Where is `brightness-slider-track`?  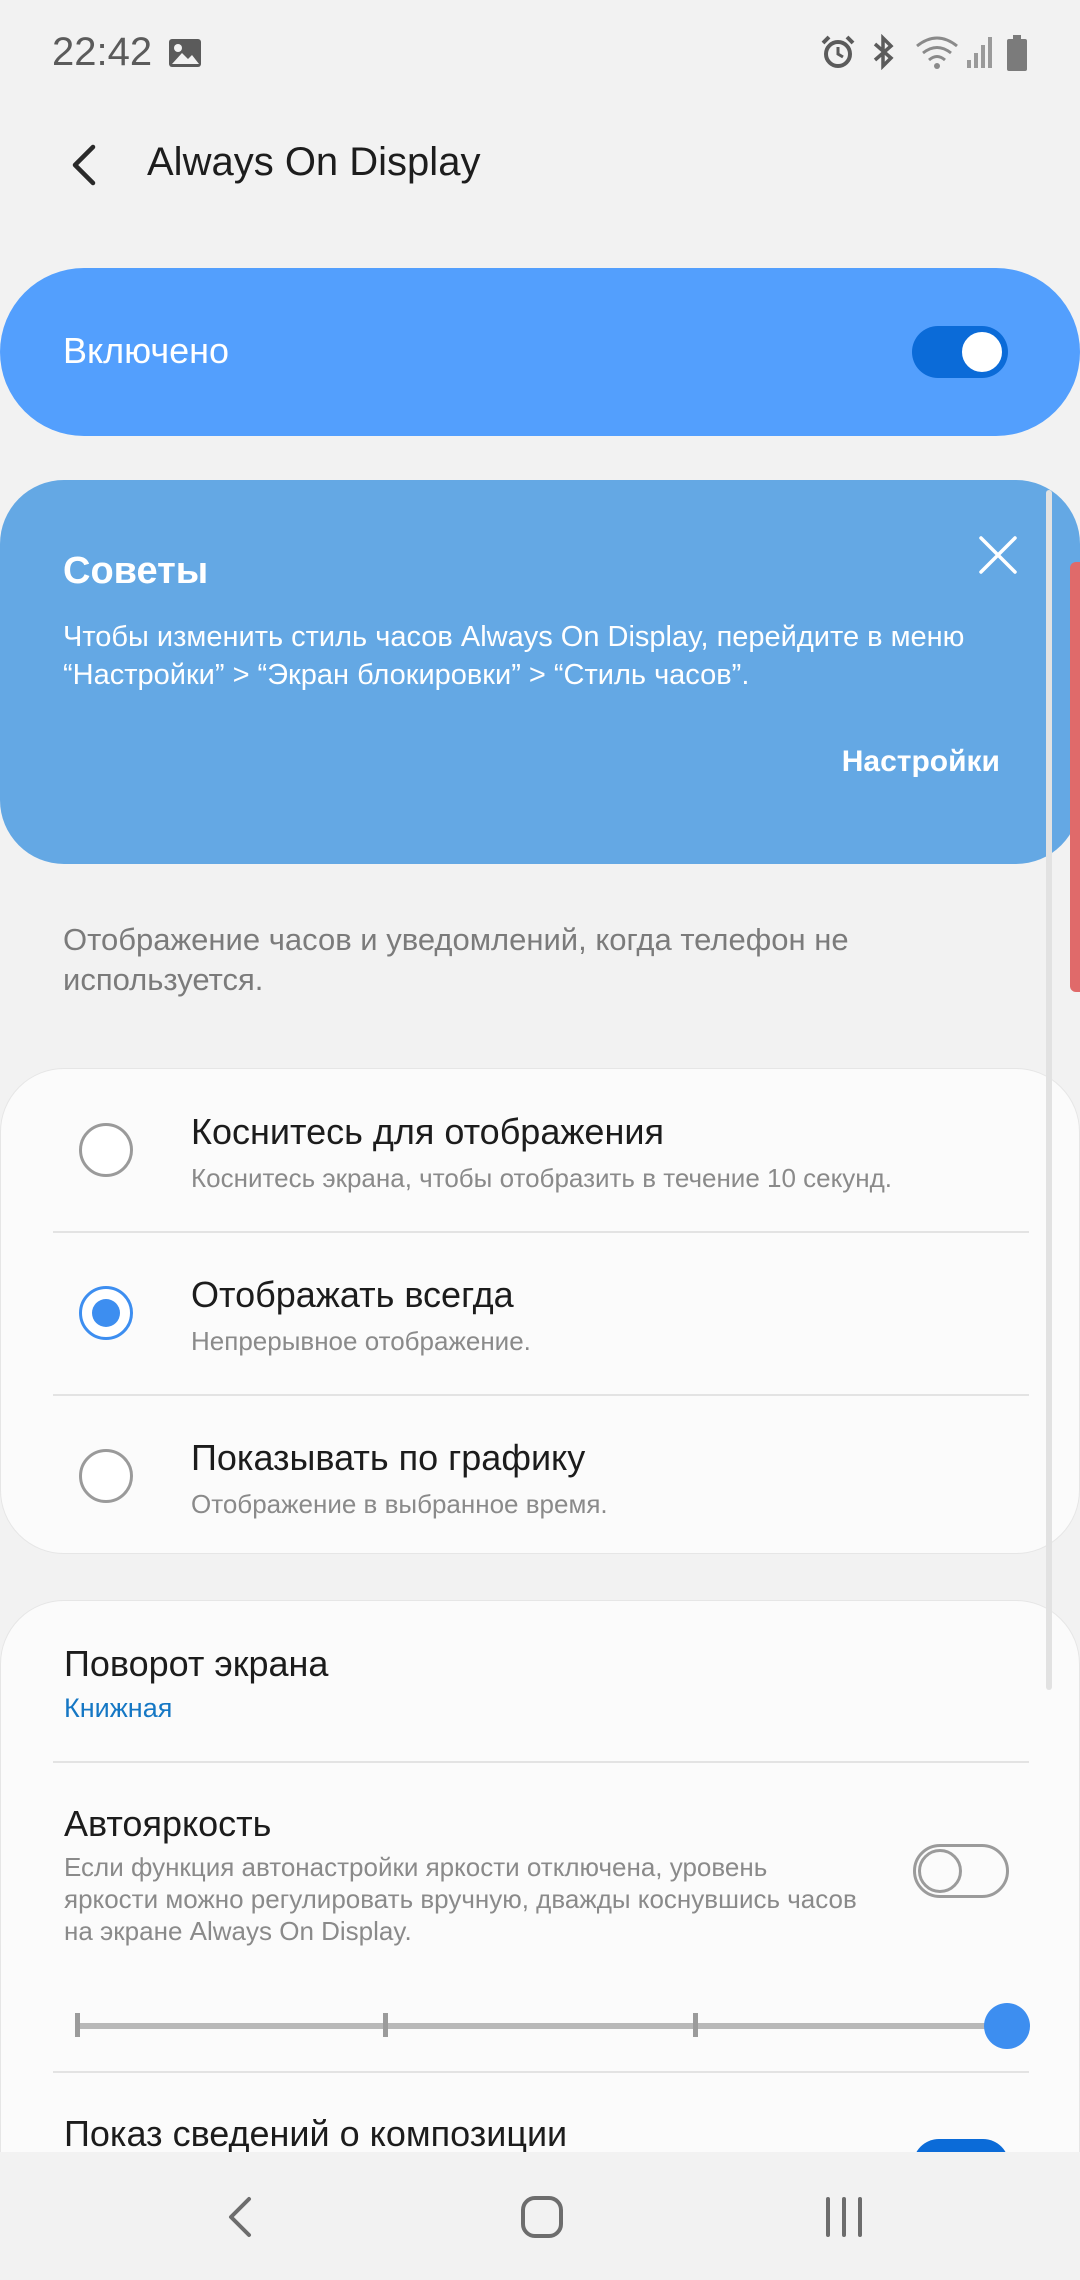 brightness-slider-track is located at coordinates (542, 2026).